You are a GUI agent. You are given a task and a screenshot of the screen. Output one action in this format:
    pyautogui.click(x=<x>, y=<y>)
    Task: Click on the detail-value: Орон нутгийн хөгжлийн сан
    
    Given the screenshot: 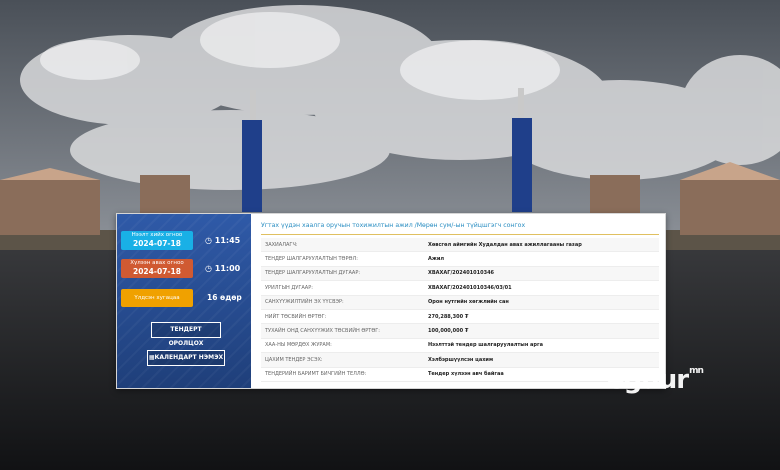 What is the action you would take?
    pyautogui.click(x=541, y=302)
    